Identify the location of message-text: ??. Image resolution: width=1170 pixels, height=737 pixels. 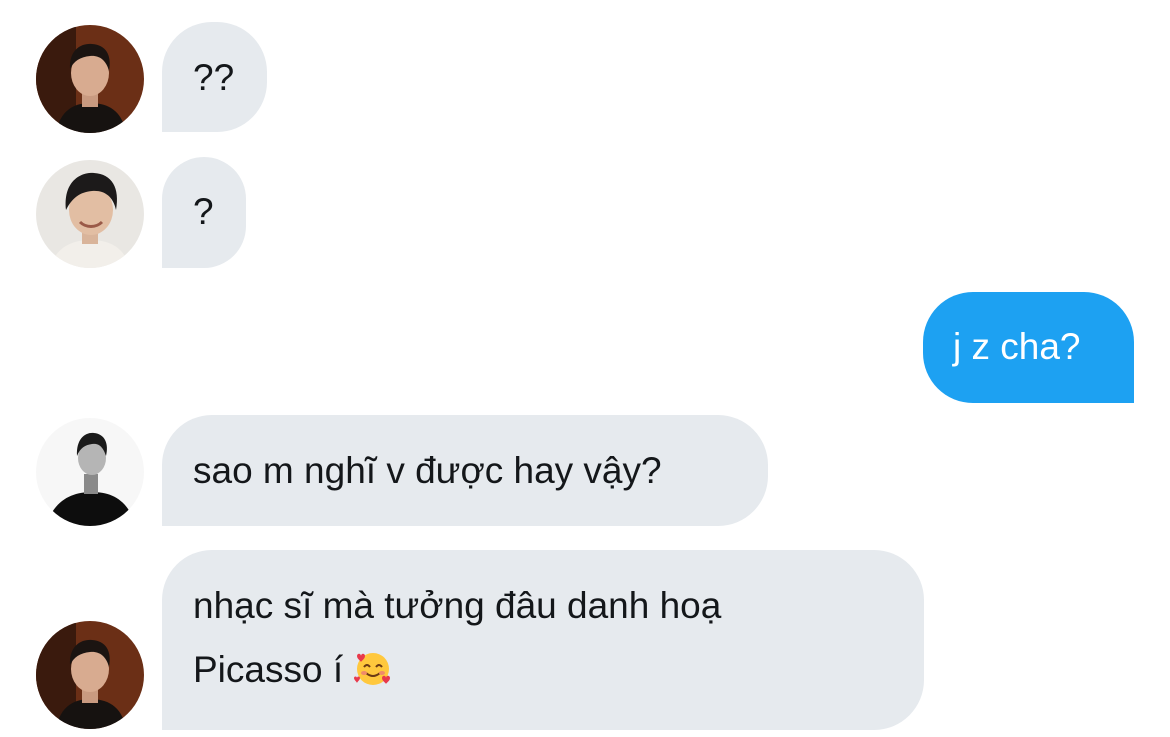
(214, 77).